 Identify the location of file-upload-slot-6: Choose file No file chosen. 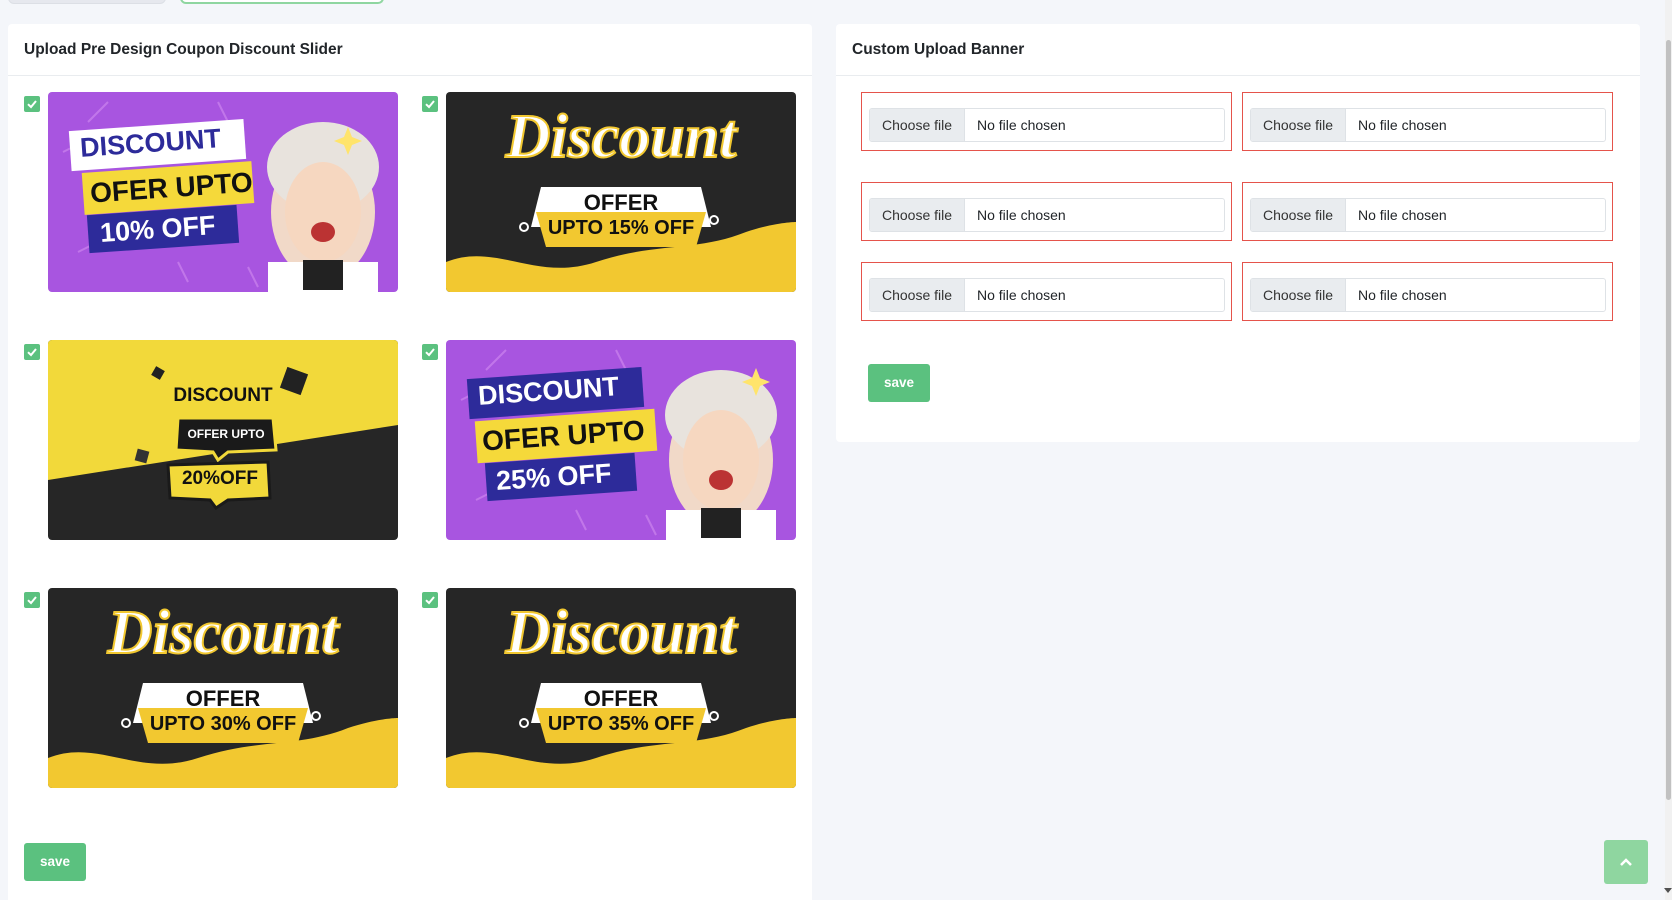
(1427, 291).